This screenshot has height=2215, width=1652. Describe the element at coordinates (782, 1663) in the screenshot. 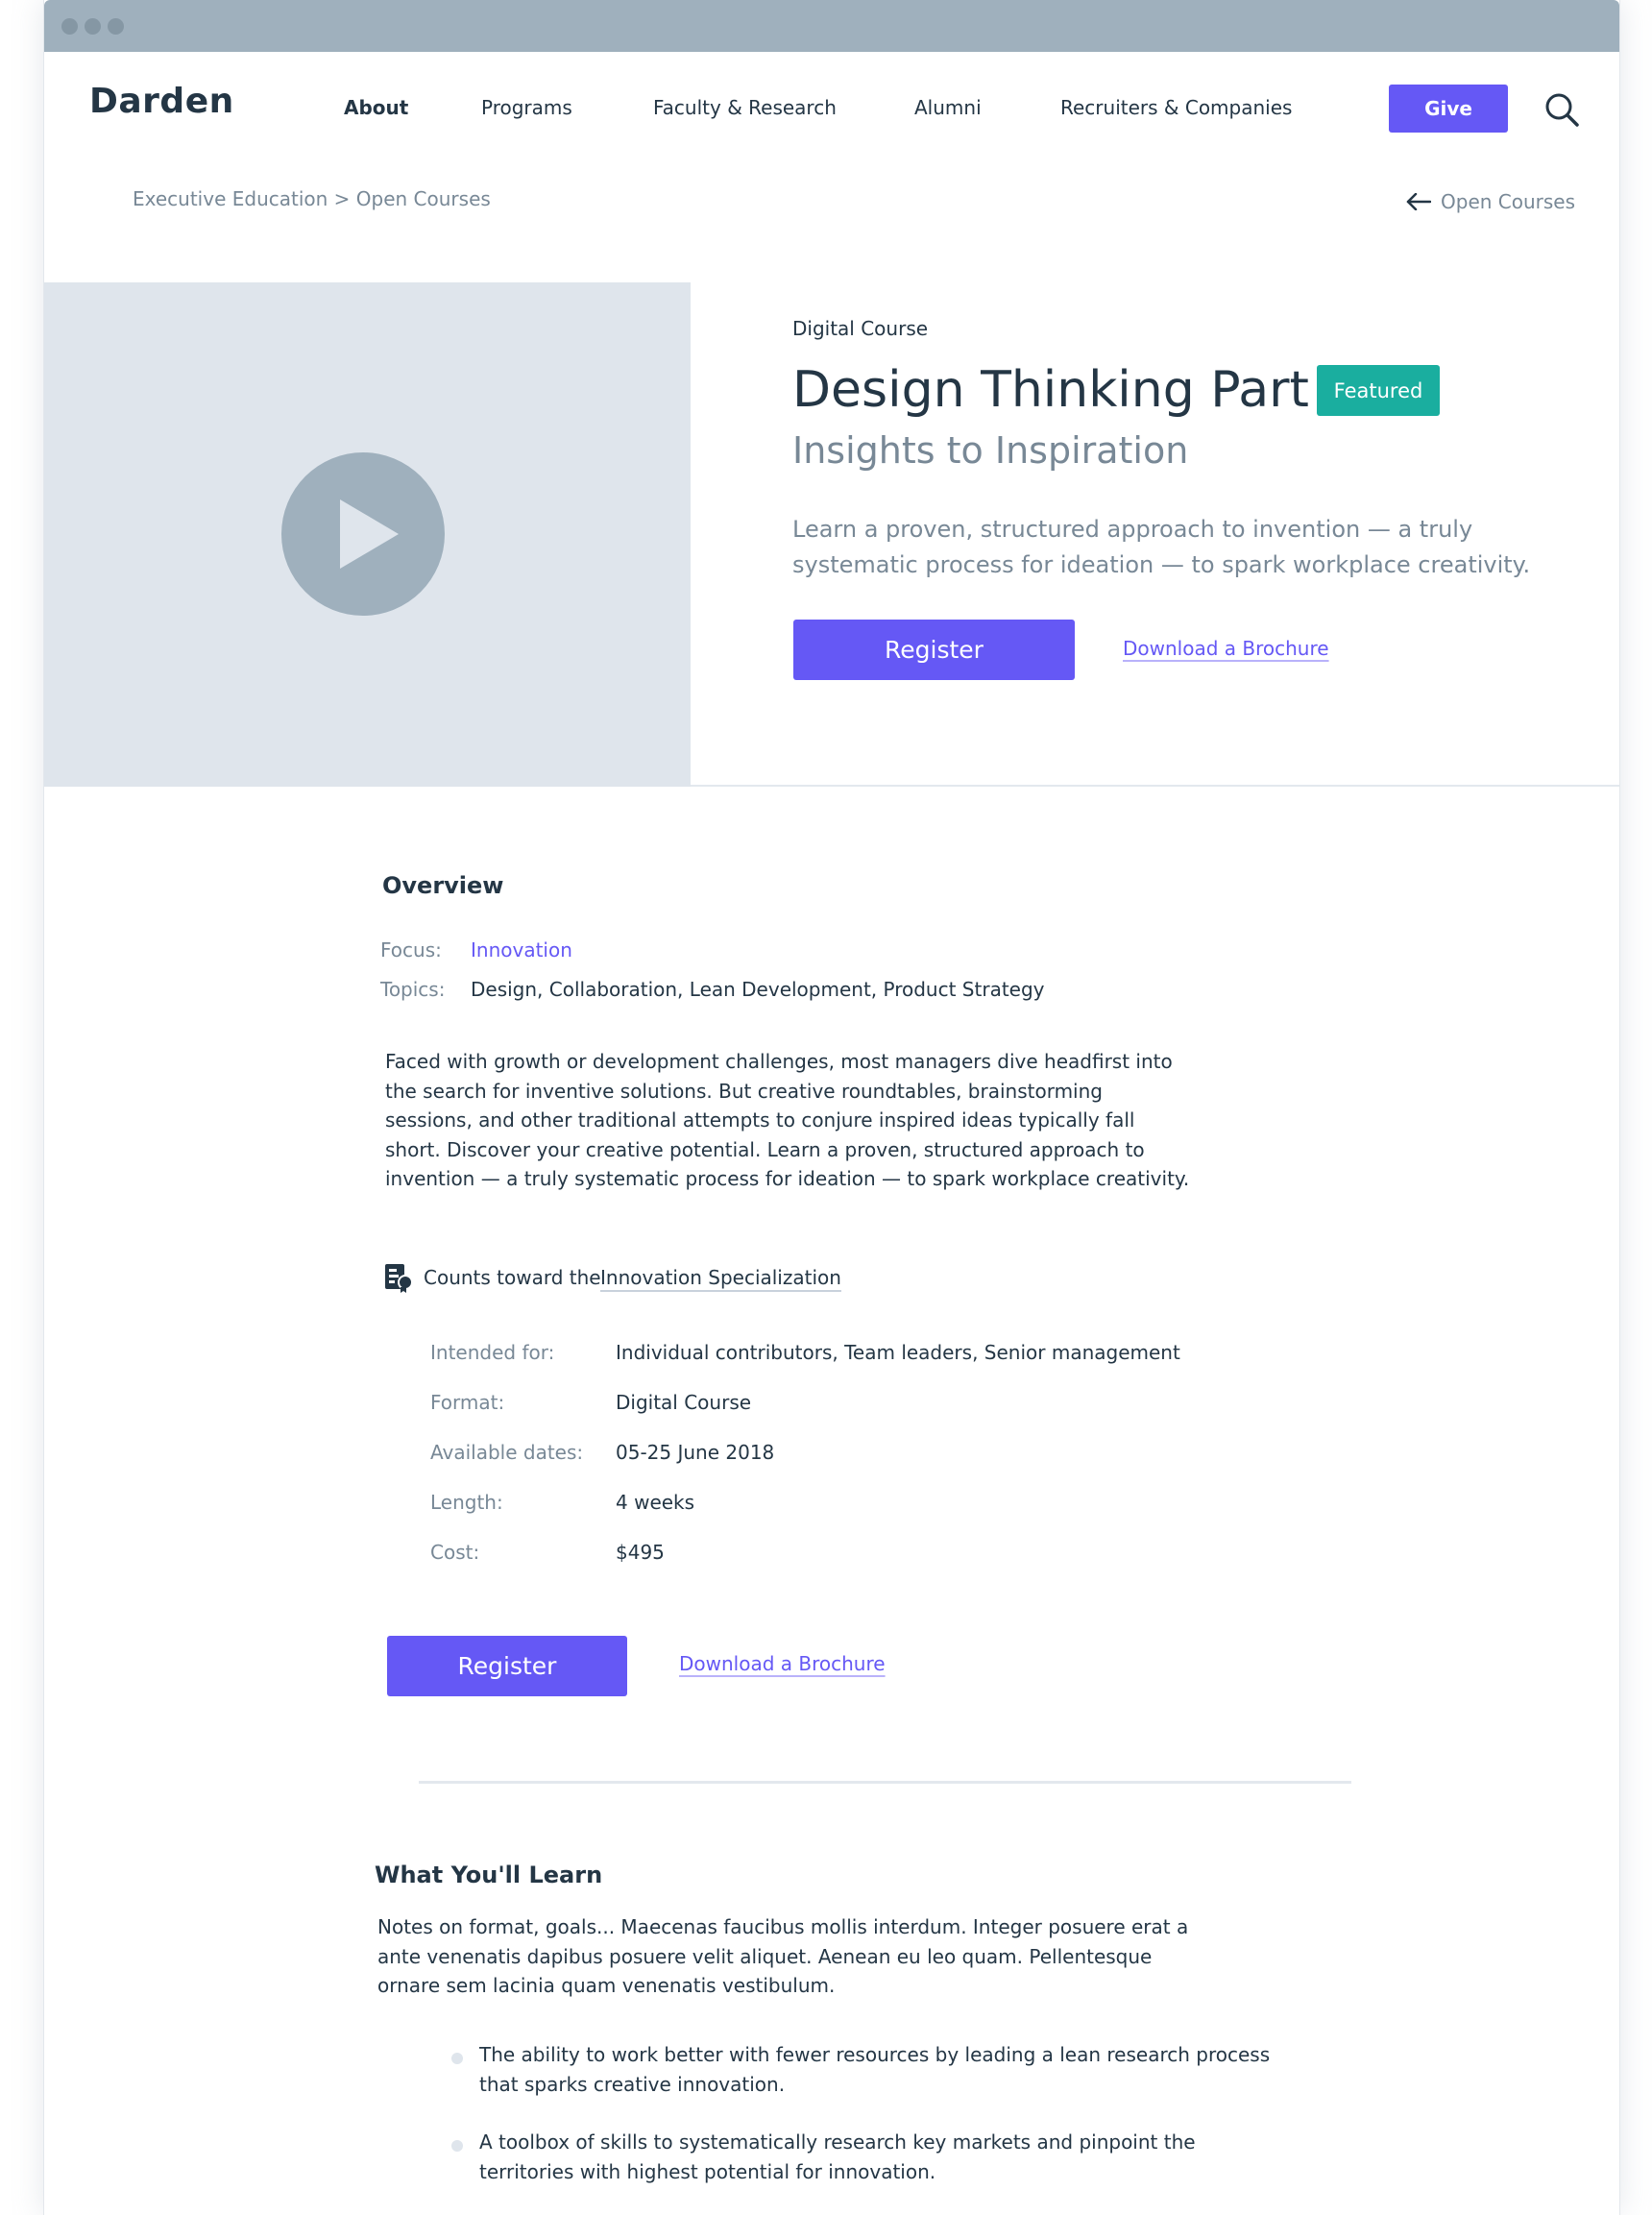

I see `download-brochure-link-secondary: Download a Brochure` at that location.